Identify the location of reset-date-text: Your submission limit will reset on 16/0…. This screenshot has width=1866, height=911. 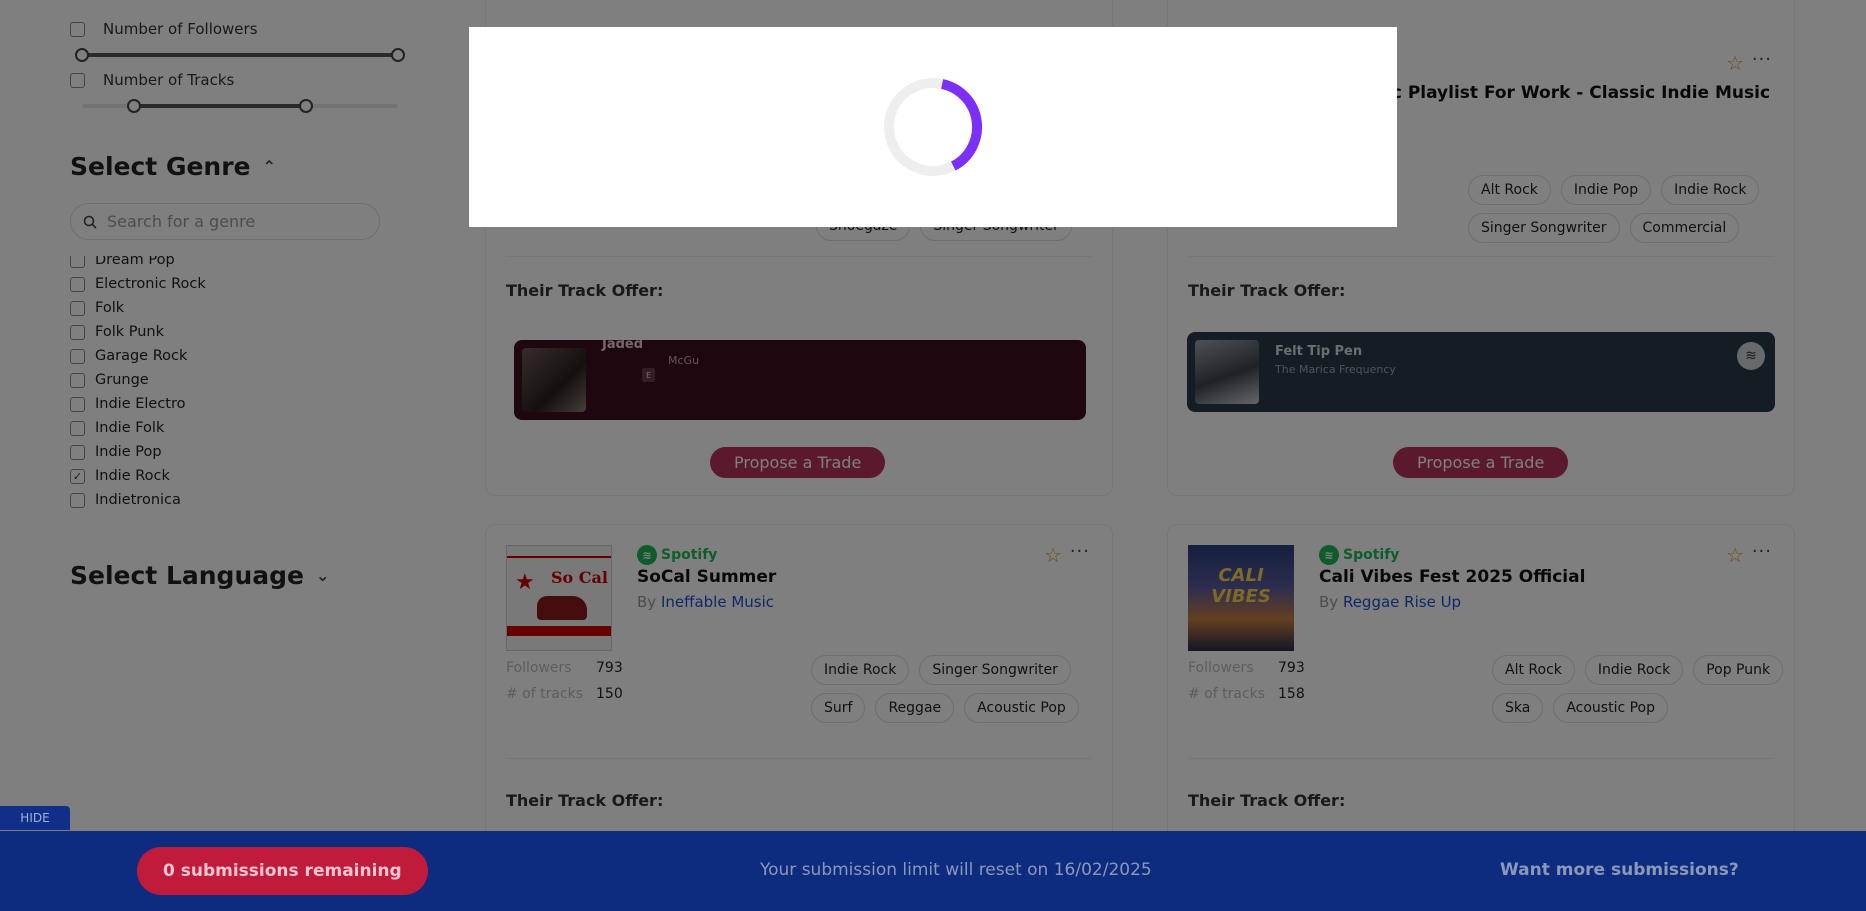
(956, 870).